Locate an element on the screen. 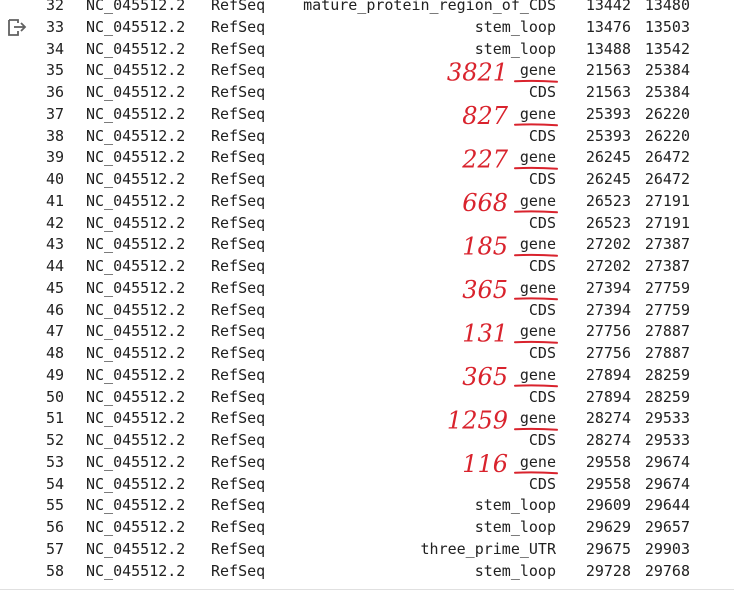 This screenshot has width=734, height=598. end-cell: 27387 is located at coordinates (667, 266).